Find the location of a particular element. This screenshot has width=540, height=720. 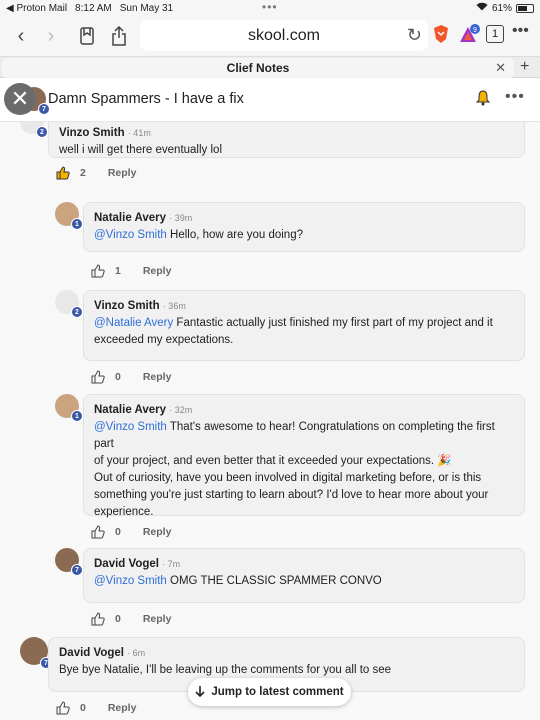

bookmarks-icon is located at coordinates (87, 36).